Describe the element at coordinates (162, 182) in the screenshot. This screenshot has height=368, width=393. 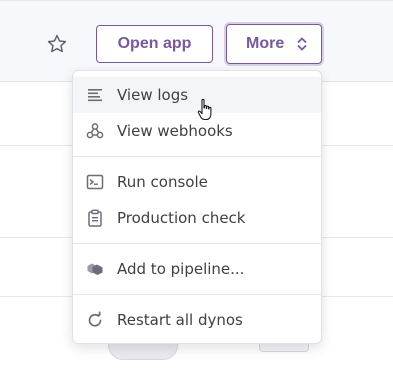
I see `menu-item-label: Run console` at that location.